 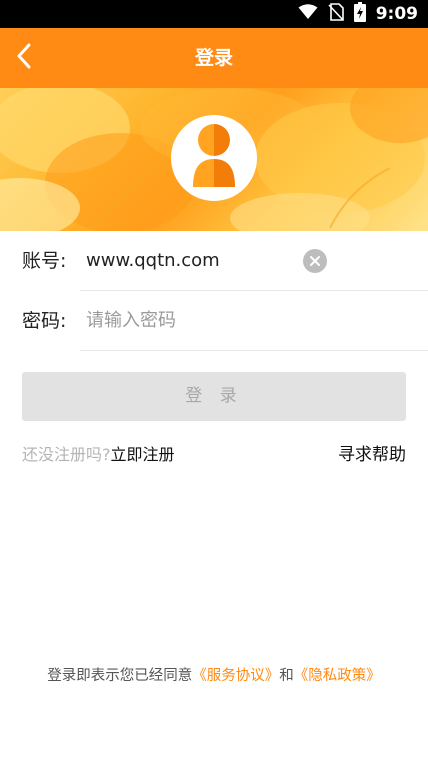 What do you see at coordinates (286, 676) in the screenshot?
I see `agreement-and: 和` at bounding box center [286, 676].